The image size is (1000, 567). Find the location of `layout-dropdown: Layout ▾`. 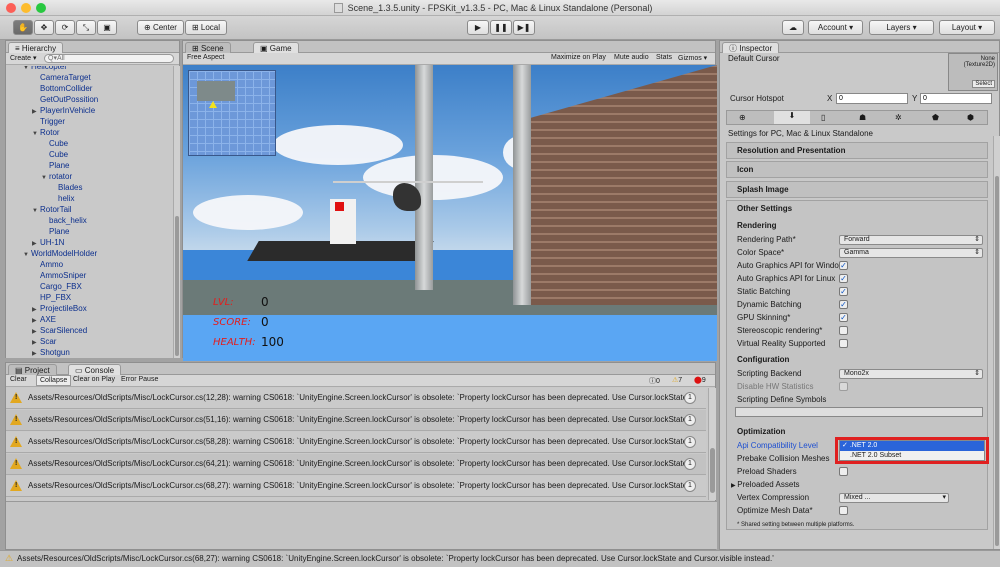

layout-dropdown: Layout ▾ is located at coordinates (967, 27).